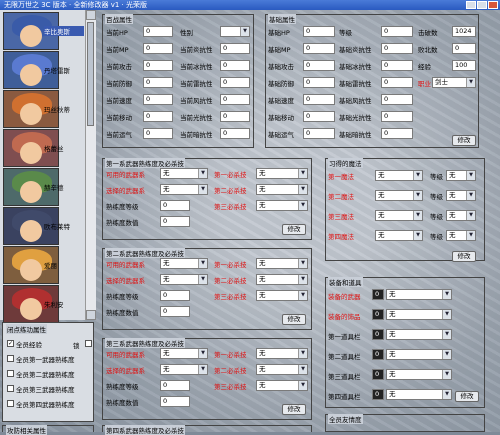  I want to click on equipment-modify-button: 修改, so click(467, 396).